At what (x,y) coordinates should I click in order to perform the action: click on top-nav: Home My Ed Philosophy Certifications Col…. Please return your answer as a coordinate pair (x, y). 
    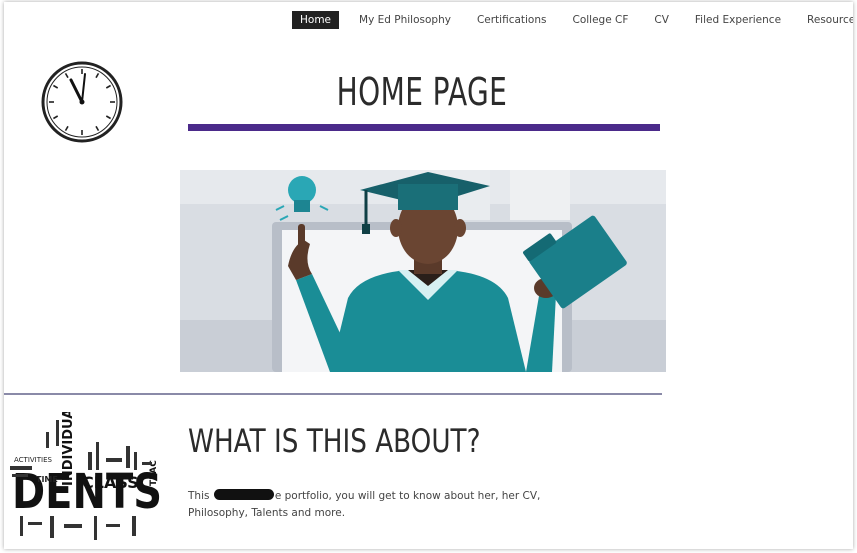
    Looking at the image, I should click on (572, 20).